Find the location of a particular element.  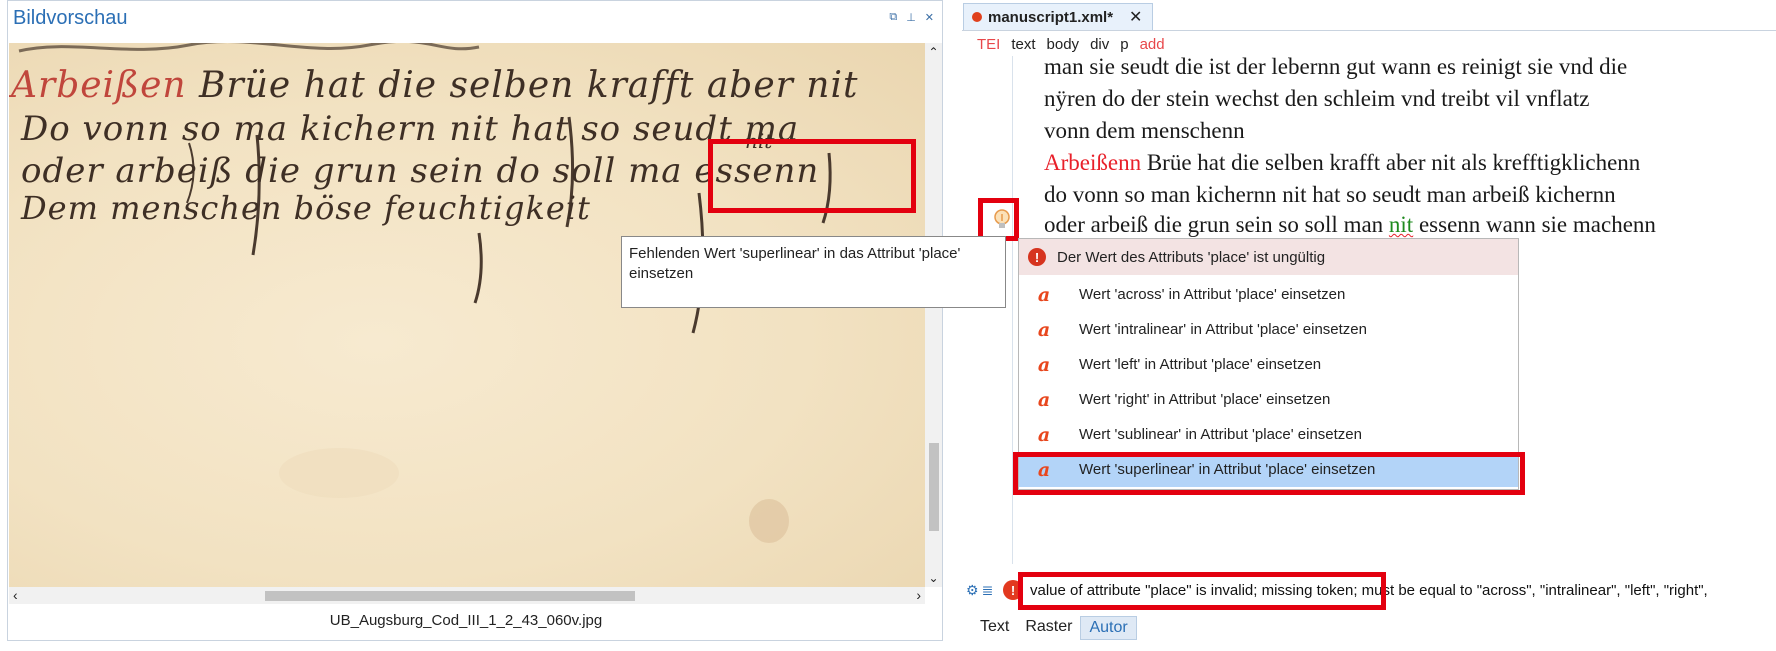

interlinear-note: nit is located at coordinates (759, 141).